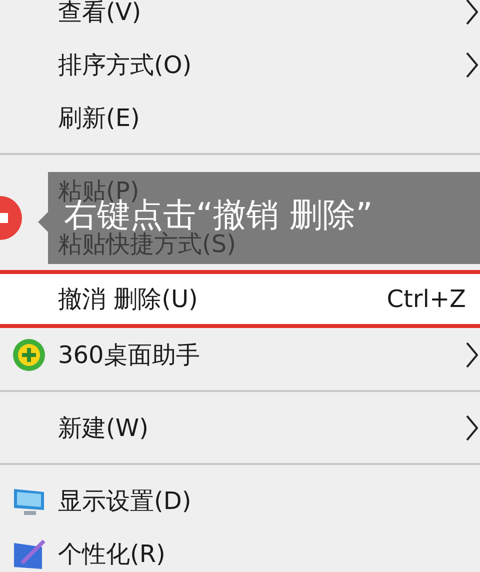 The height and width of the screenshot is (572, 480). What do you see at coordinates (147, 244) in the screenshot?
I see `menu-item-label: 粘贴快捷方式(S)` at bounding box center [147, 244].